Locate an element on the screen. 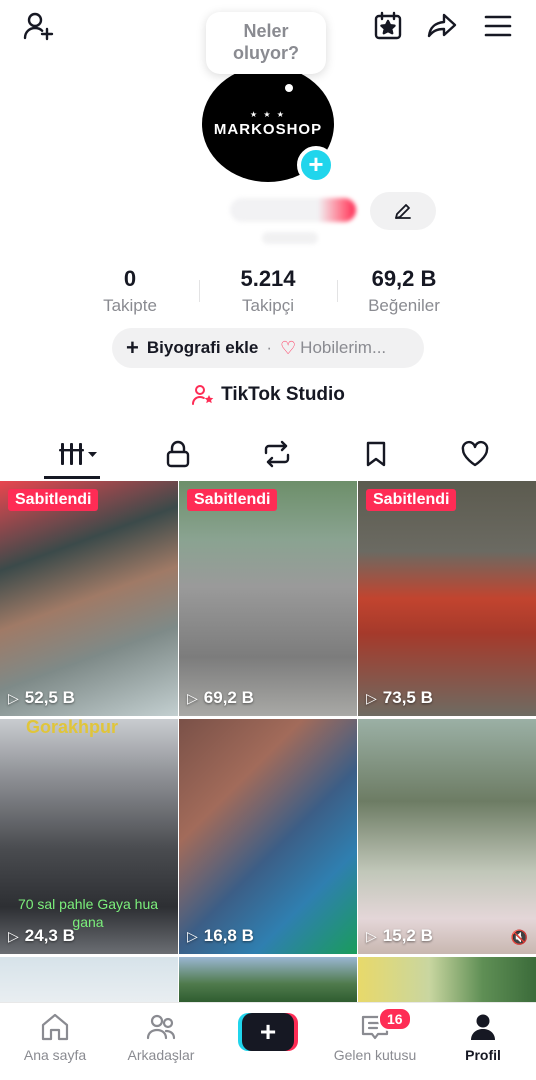  bookmark-icon is located at coordinates (375, 454).